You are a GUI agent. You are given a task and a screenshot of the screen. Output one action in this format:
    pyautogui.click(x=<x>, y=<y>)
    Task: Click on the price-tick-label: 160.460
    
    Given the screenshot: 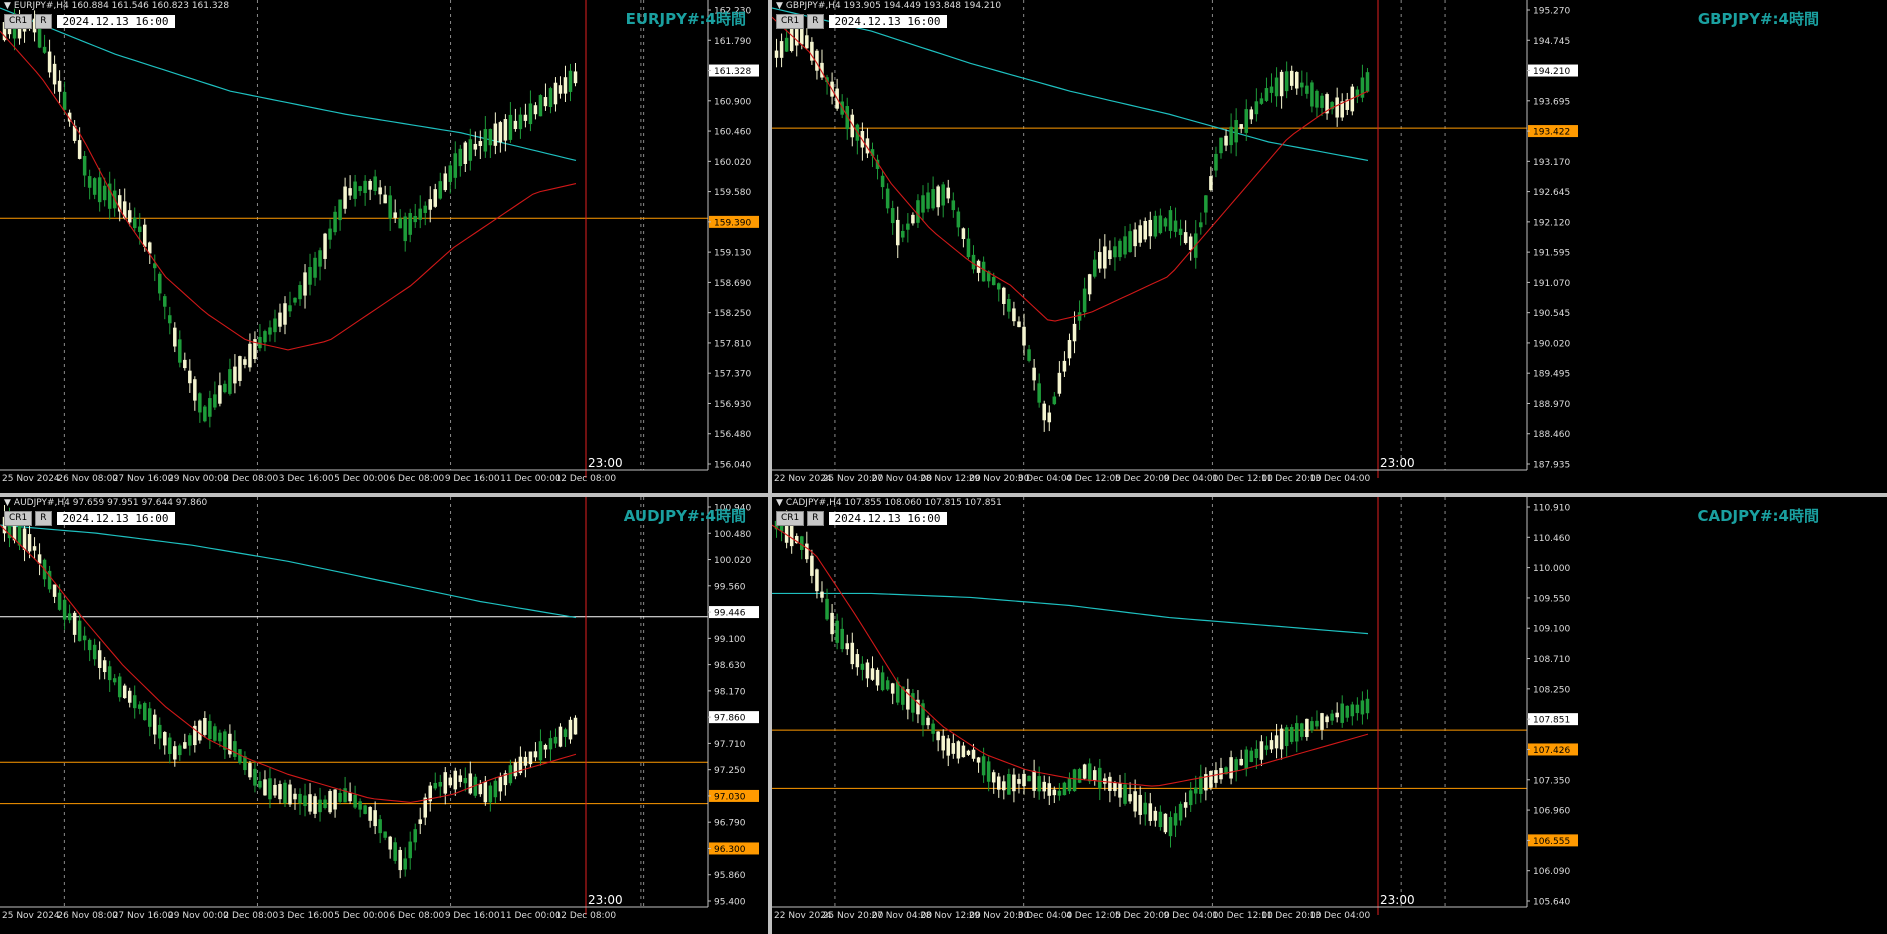 What is the action you would take?
    pyautogui.click(x=732, y=133)
    